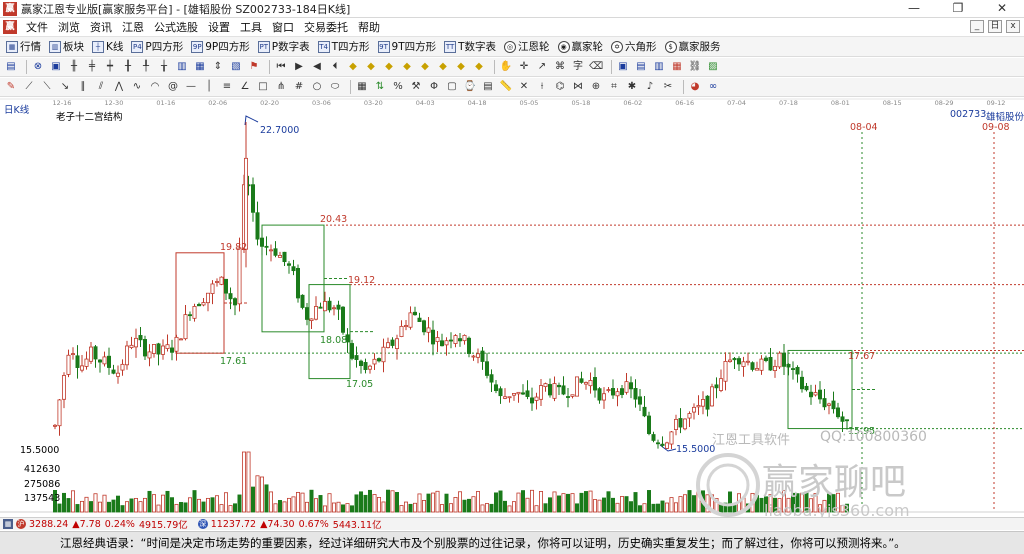 The height and width of the screenshot is (554, 1024). What do you see at coordinates (128, 67) in the screenshot?
I see `bar-icon: ╂` at bounding box center [128, 67].